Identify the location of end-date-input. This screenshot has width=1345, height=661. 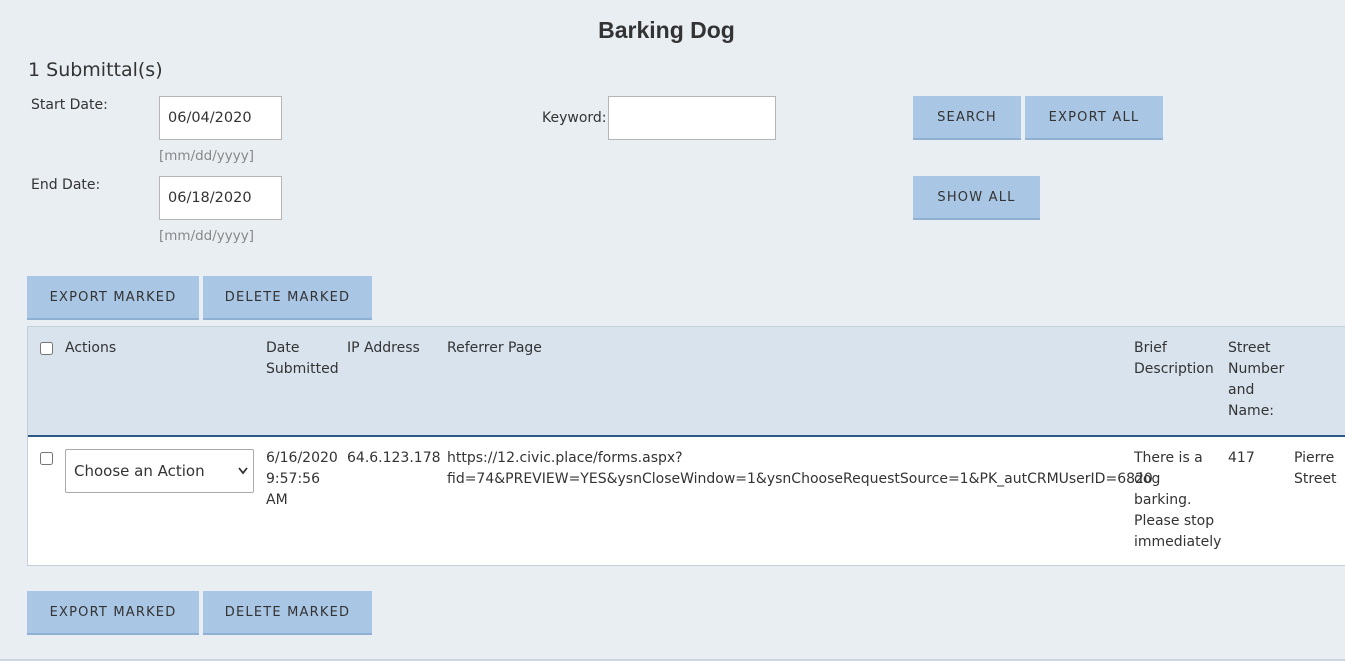
(220, 198).